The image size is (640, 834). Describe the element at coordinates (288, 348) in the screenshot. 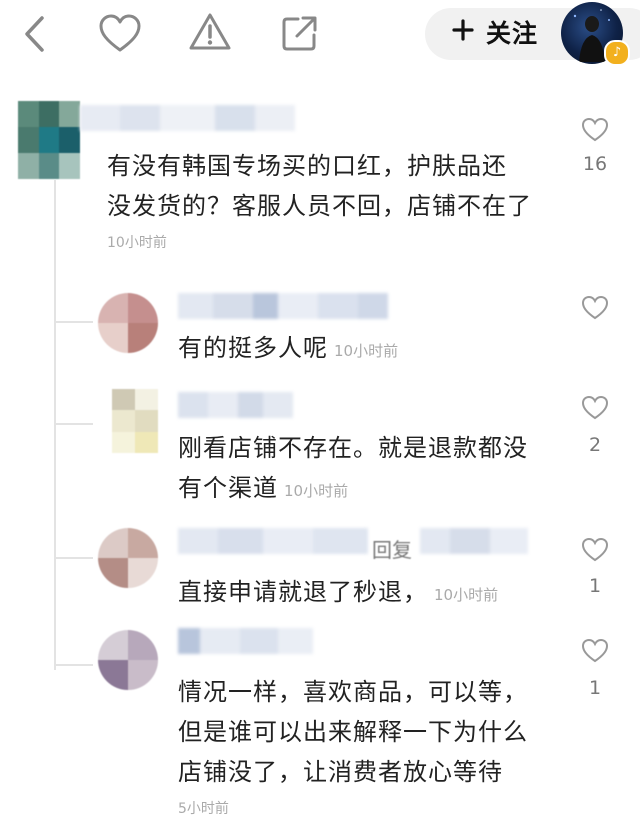

I see `reply-text: 有的挺多人呢 10小时前` at that location.